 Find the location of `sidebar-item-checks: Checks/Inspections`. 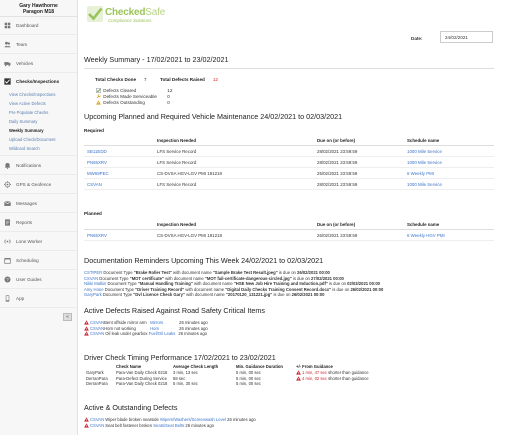

sidebar-item-checks: Checks/Inspections is located at coordinates (38, 81).